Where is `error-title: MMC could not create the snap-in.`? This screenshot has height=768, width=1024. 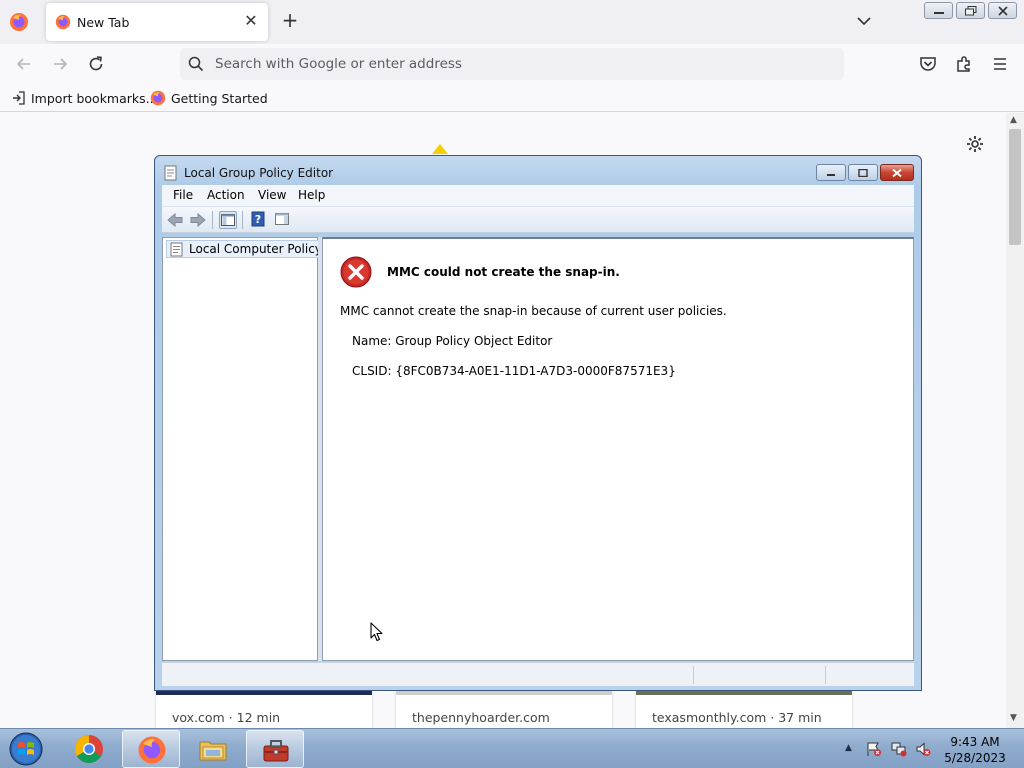
error-title: MMC could not create the snap-in. is located at coordinates (503, 272).